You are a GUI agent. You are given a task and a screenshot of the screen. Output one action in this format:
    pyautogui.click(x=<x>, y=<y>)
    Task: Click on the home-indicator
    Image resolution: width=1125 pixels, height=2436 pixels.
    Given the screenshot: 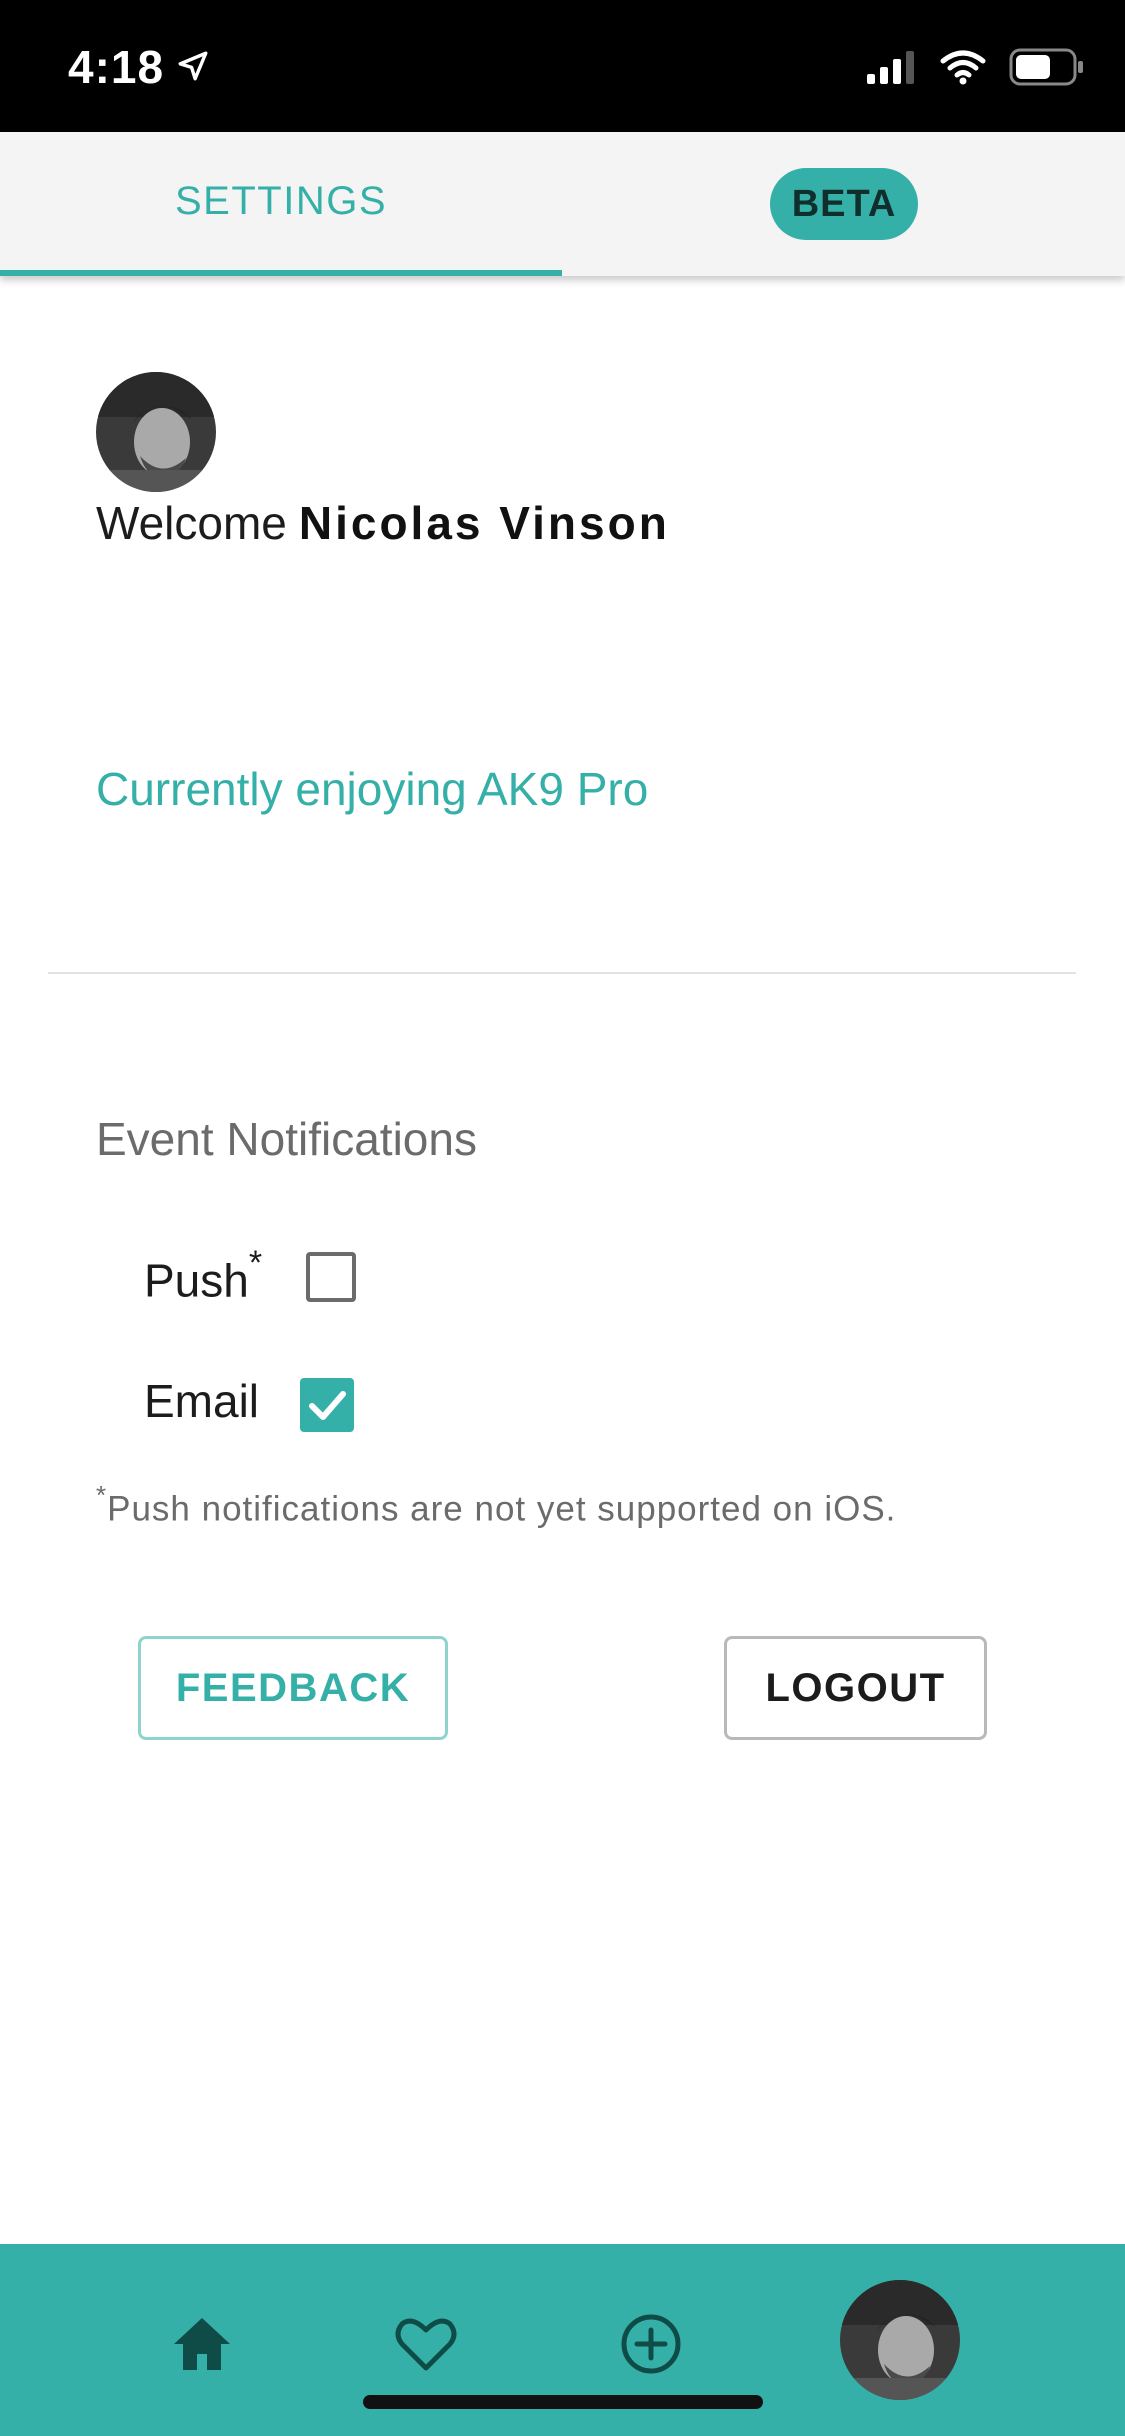 What is the action you would take?
    pyautogui.click(x=563, y=2402)
    